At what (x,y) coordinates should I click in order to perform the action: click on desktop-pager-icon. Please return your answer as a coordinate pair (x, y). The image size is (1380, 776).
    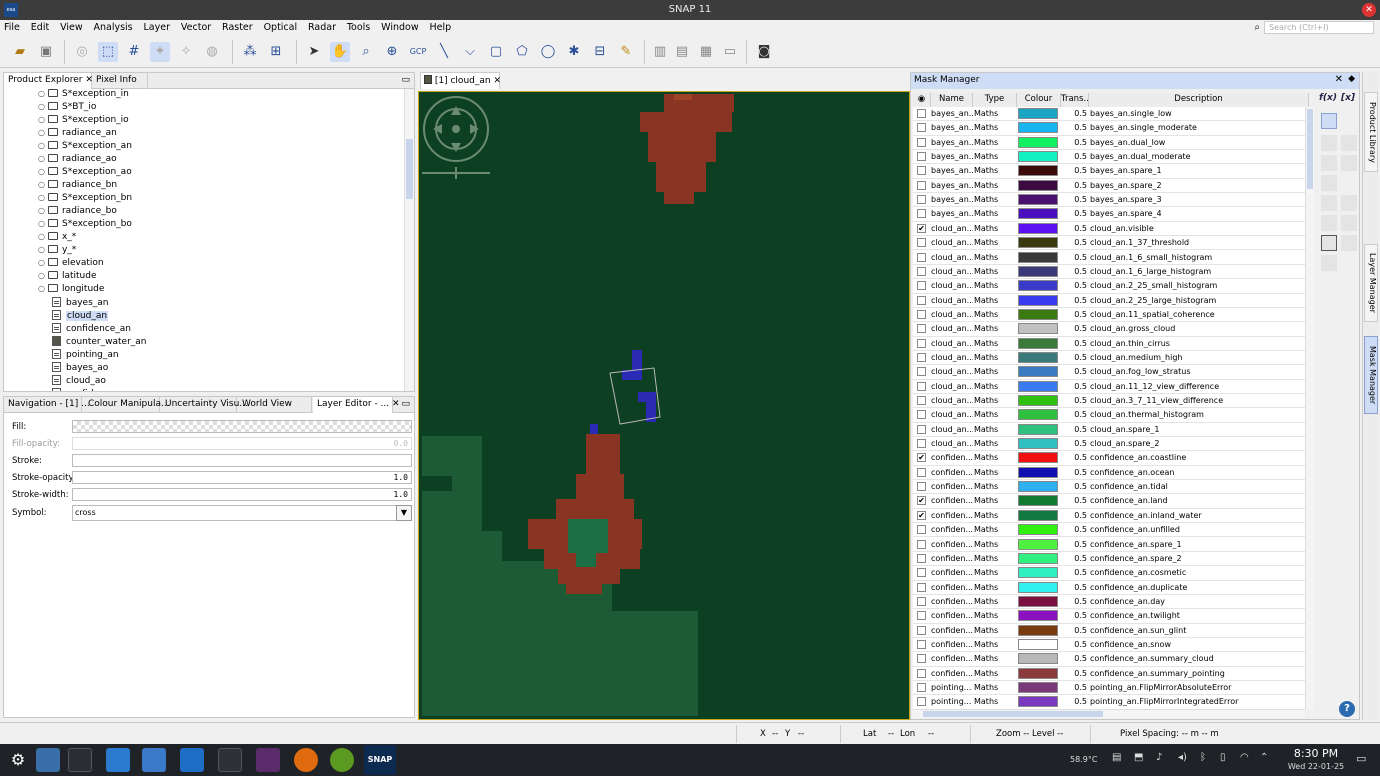
    Looking at the image, I should click on (48, 760).